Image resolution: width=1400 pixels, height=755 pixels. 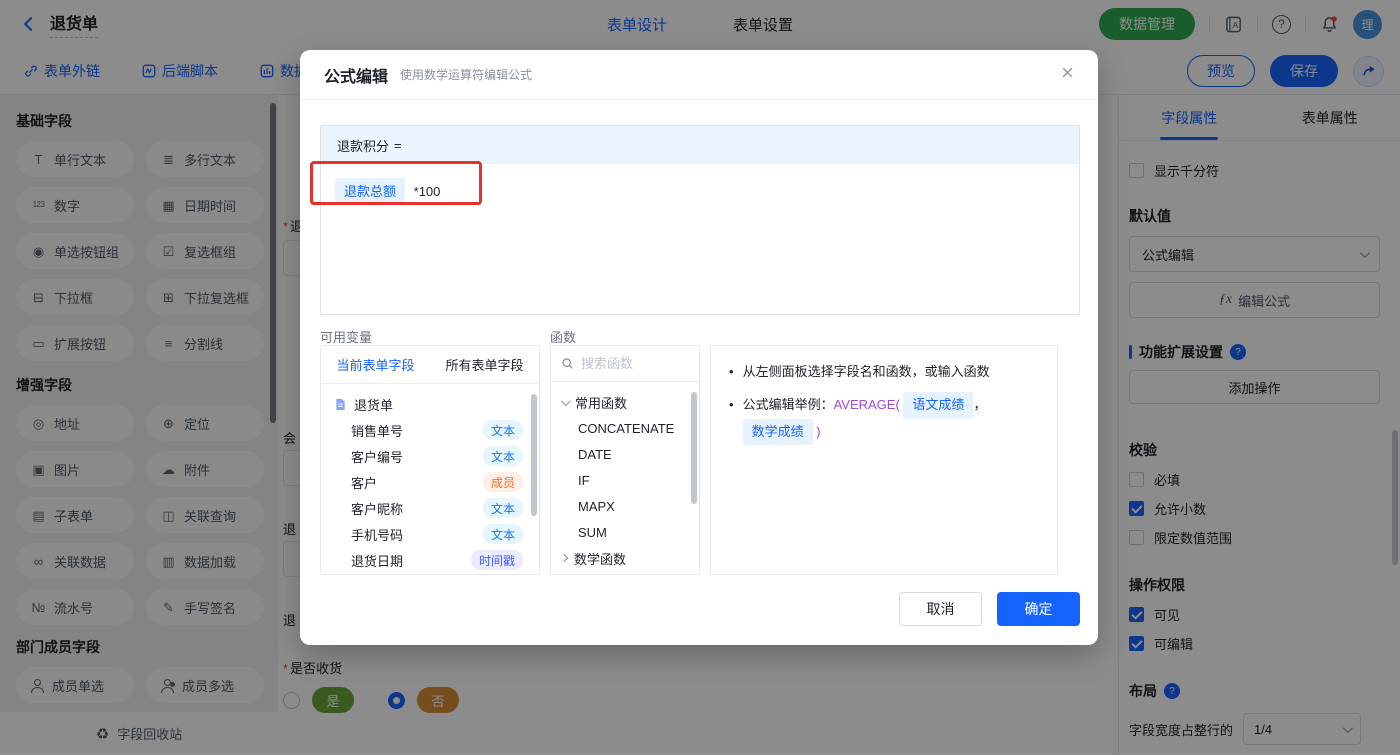 I want to click on variable-row-mobile-number: 手机号码 文本, so click(x=430, y=534).